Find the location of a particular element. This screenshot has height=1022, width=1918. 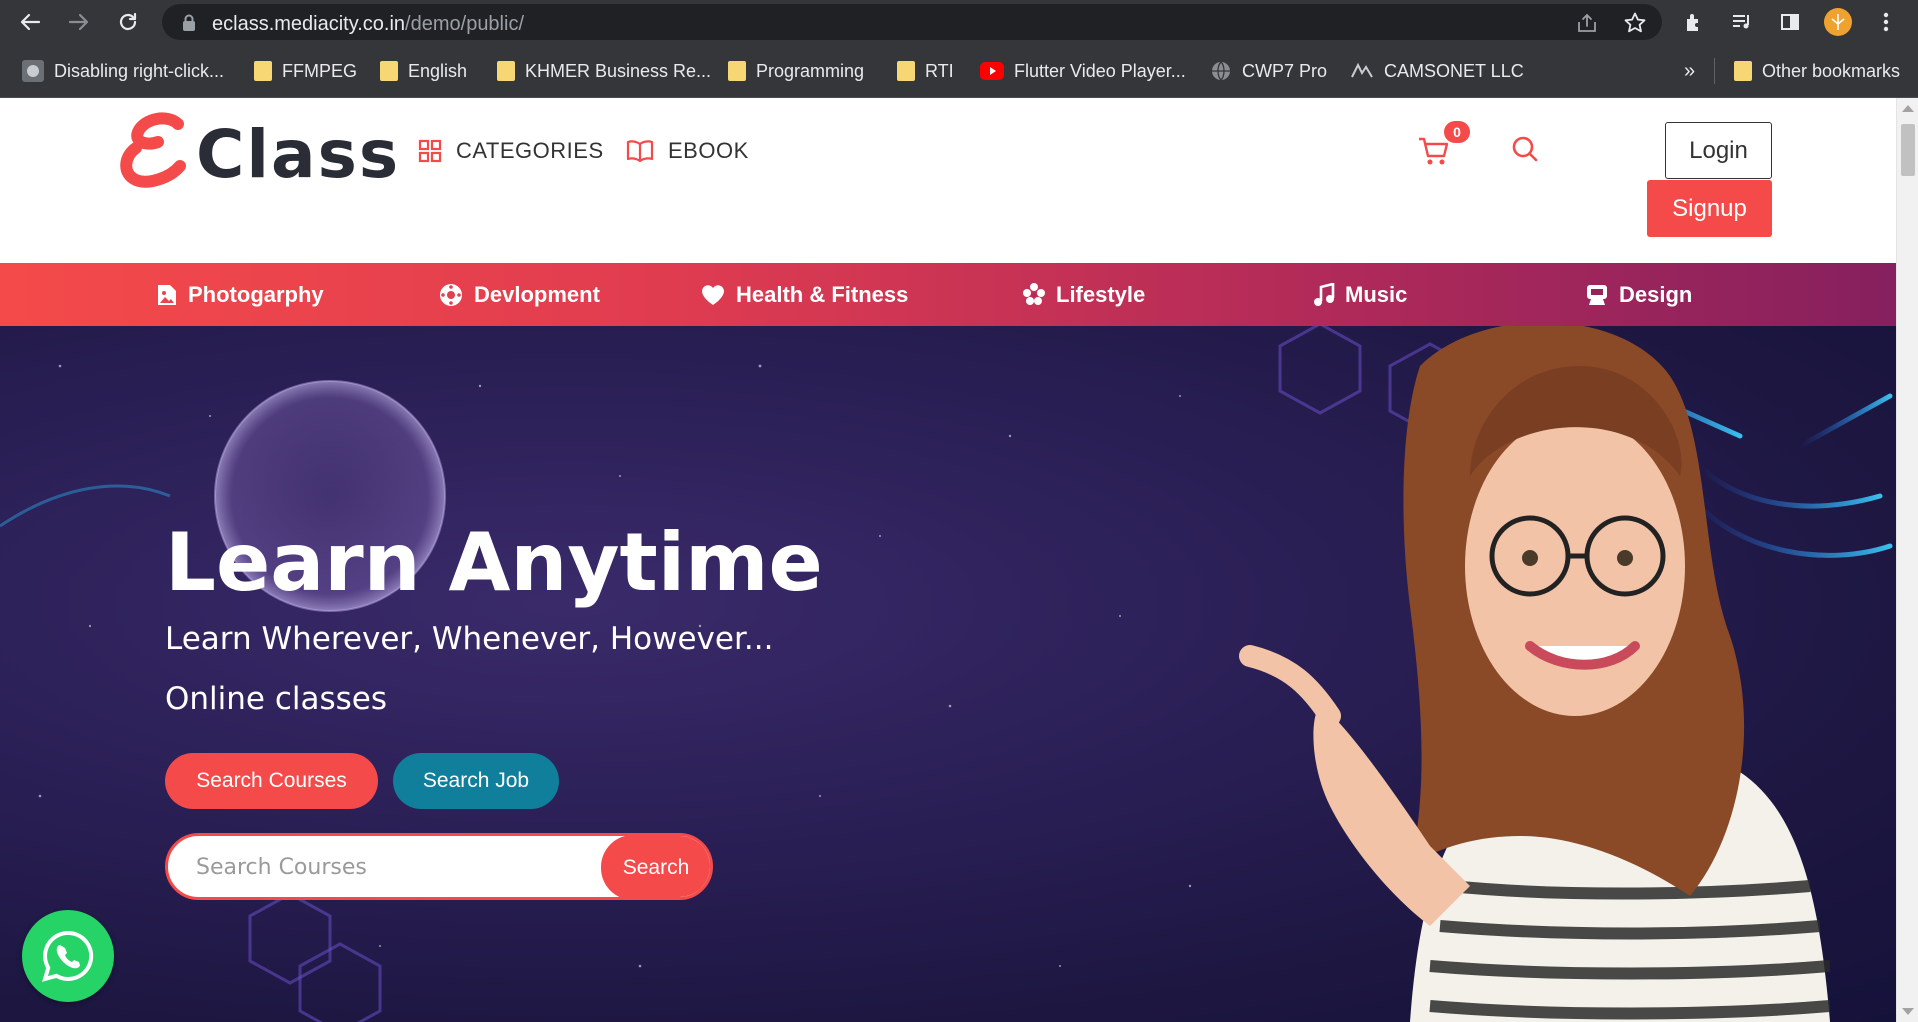

flower-icon is located at coordinates (1034, 293).